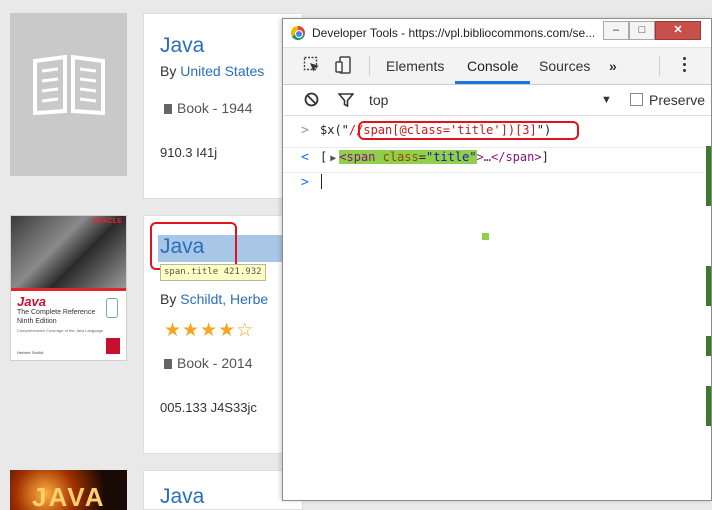 The image size is (712, 510). What do you see at coordinates (305, 157) in the screenshot?
I see `output-prompt-icon: <` at bounding box center [305, 157].